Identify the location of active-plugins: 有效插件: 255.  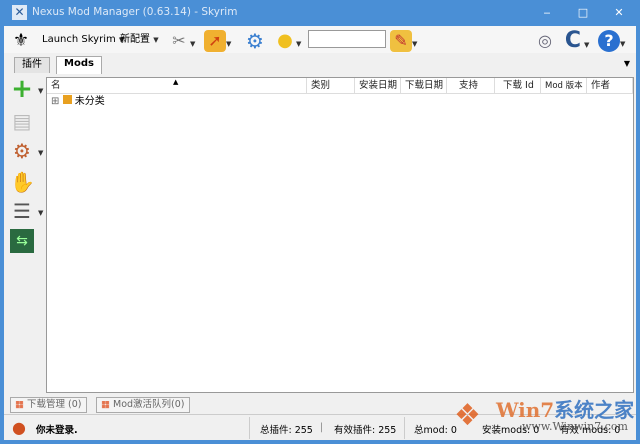
(365, 430).